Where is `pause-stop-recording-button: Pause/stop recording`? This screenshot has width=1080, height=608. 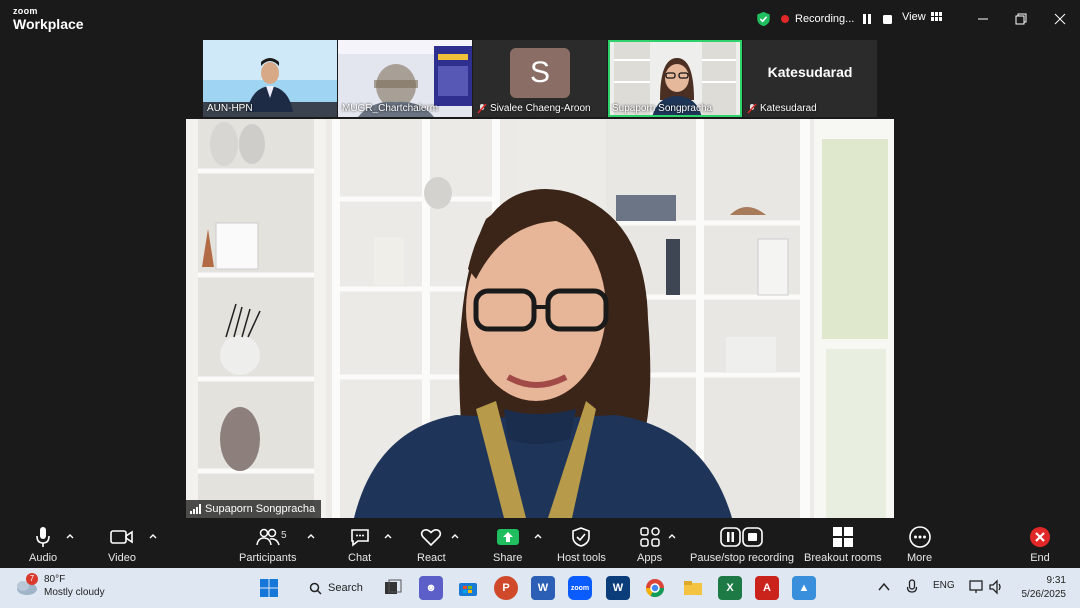 pause-stop-recording-button: Pause/stop recording is located at coordinates (742, 544).